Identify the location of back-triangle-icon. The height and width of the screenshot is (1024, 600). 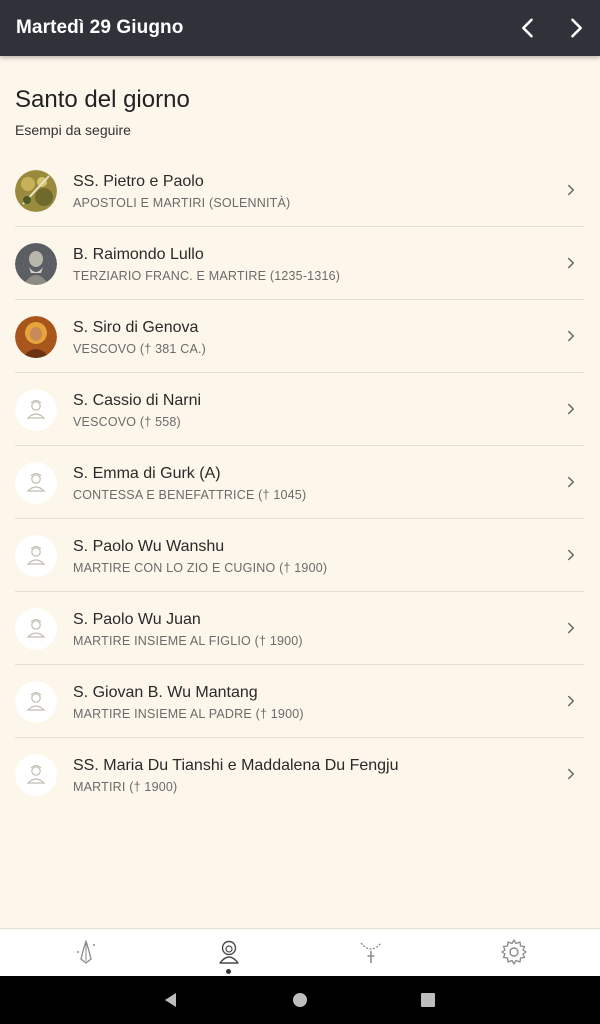
(170, 1000).